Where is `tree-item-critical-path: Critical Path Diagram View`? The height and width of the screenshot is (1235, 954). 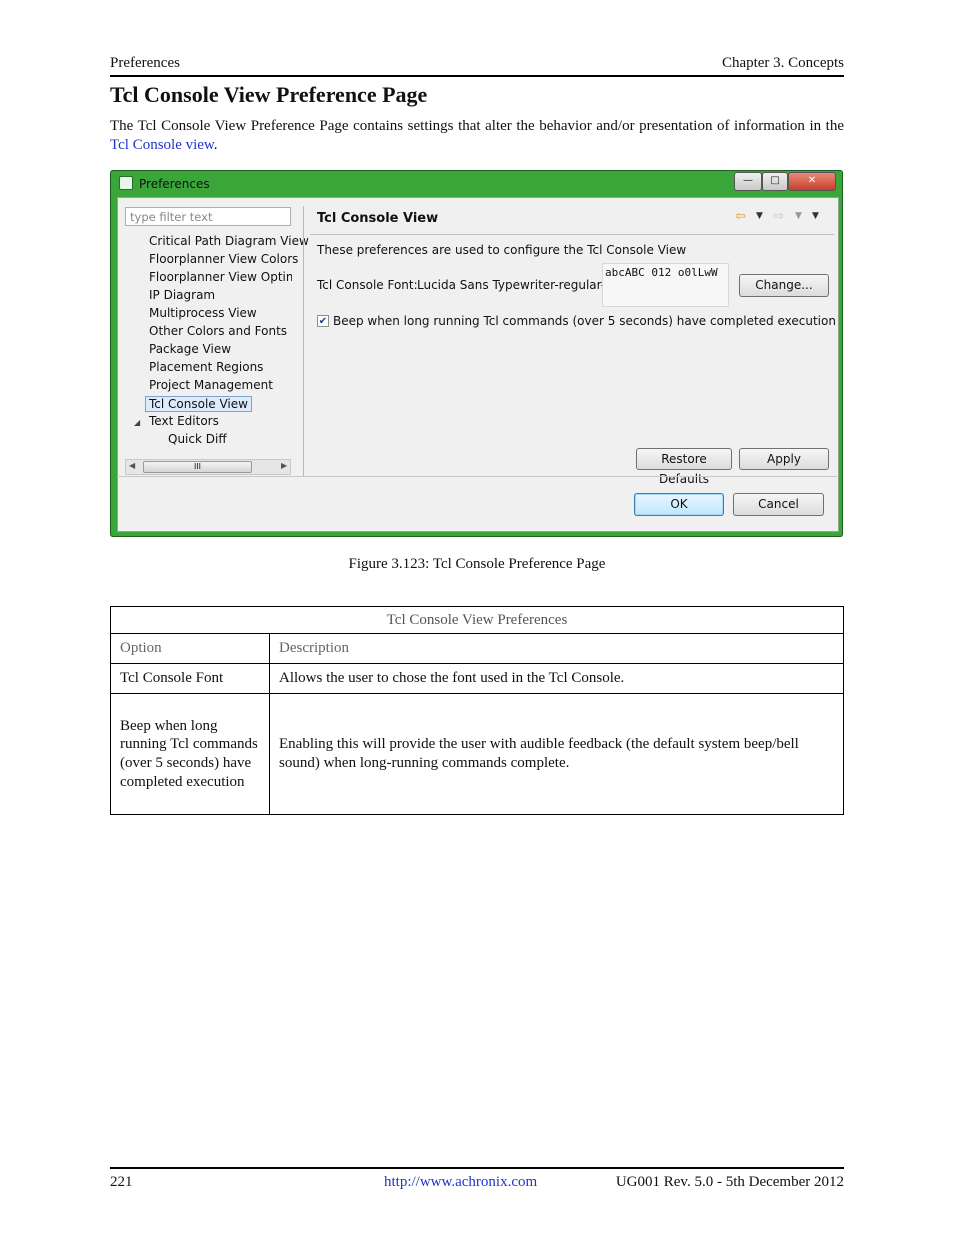
tree-item-critical-path: Critical Path Diagram View is located at coordinates (229, 241).